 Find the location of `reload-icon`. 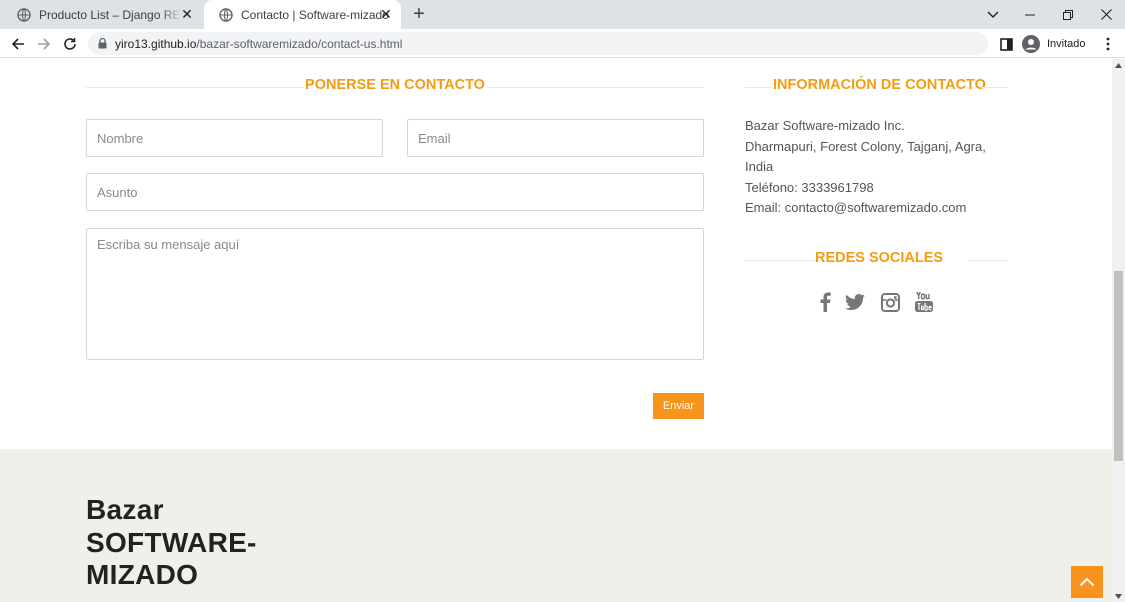

reload-icon is located at coordinates (70, 44).